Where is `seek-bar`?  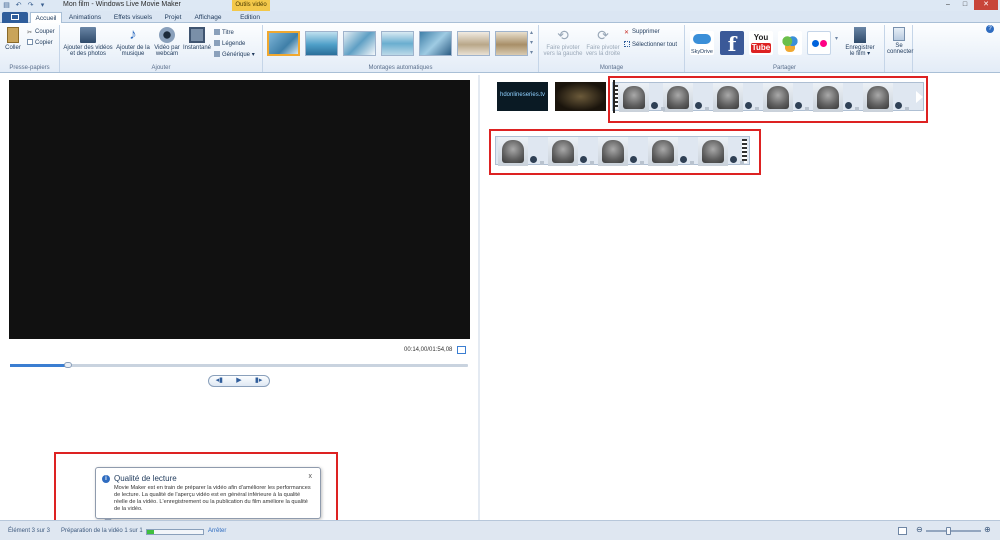
seek-bar is located at coordinates (239, 365).